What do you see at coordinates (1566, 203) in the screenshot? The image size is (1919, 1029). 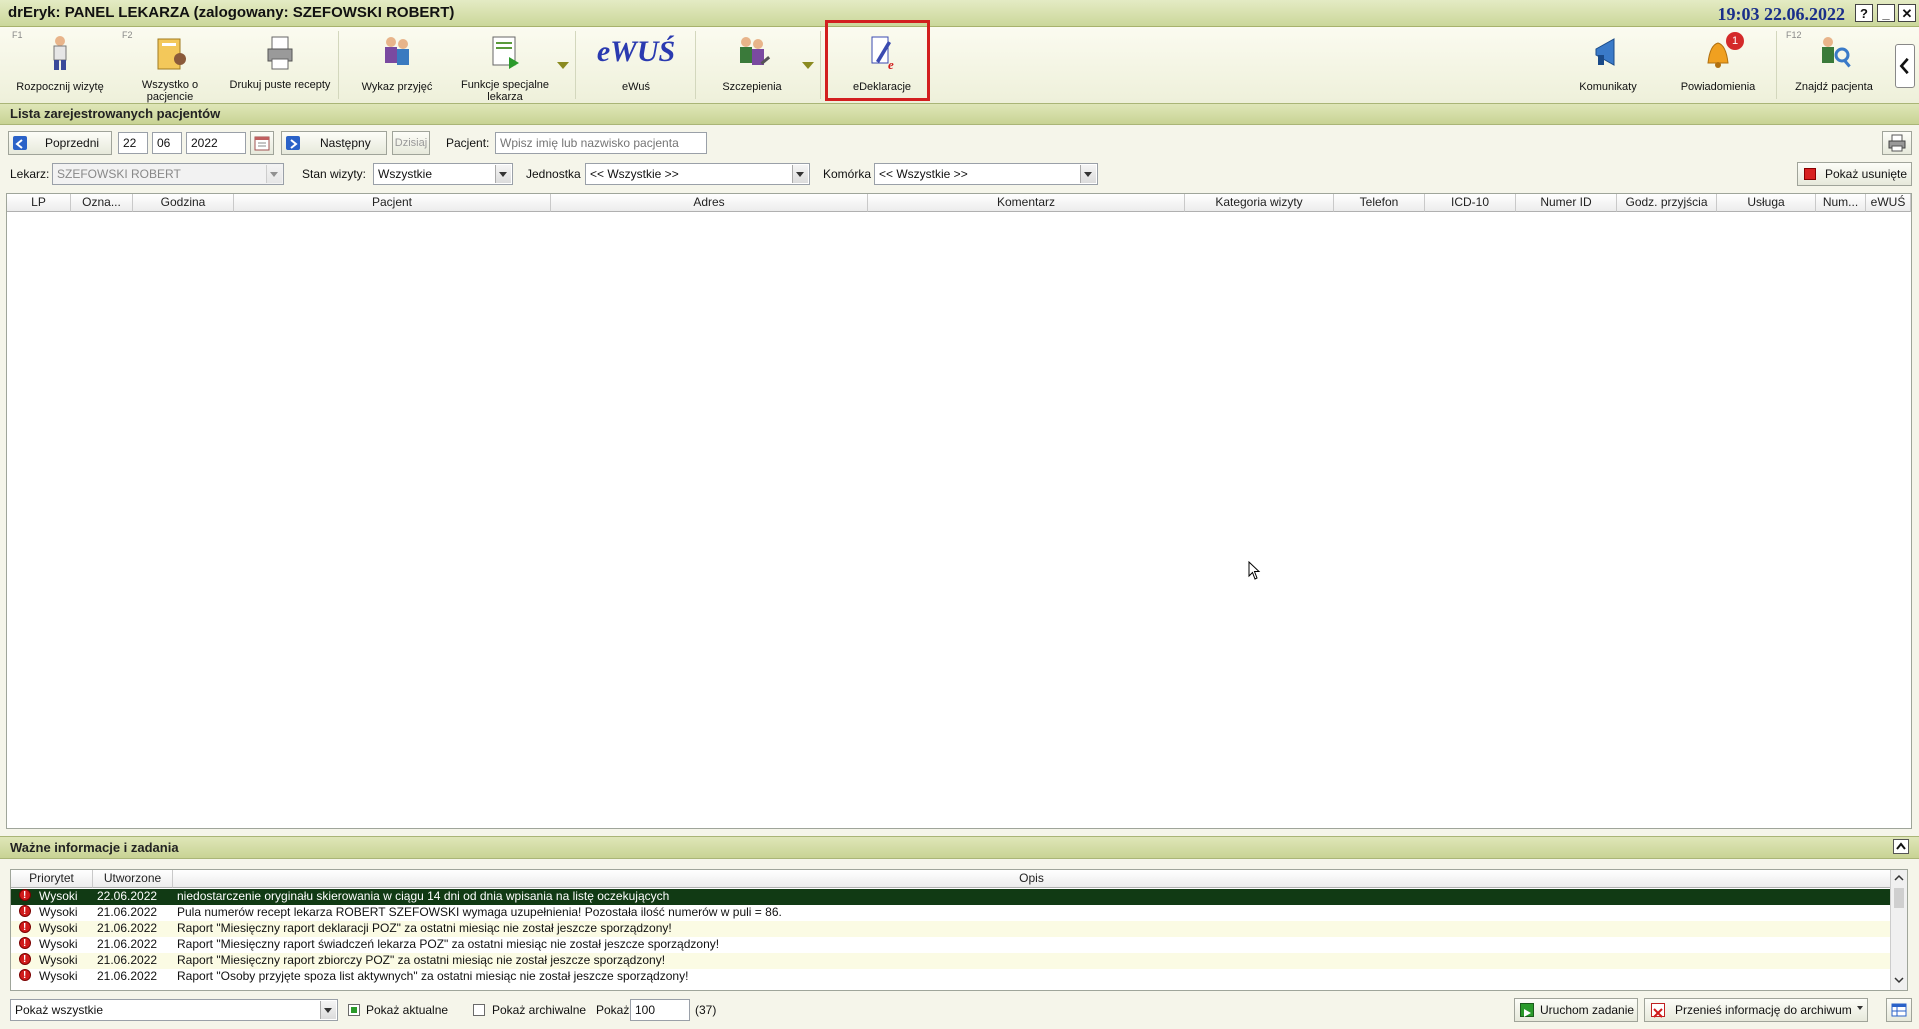 I see `column-header-id-number: Numer ID` at bounding box center [1566, 203].